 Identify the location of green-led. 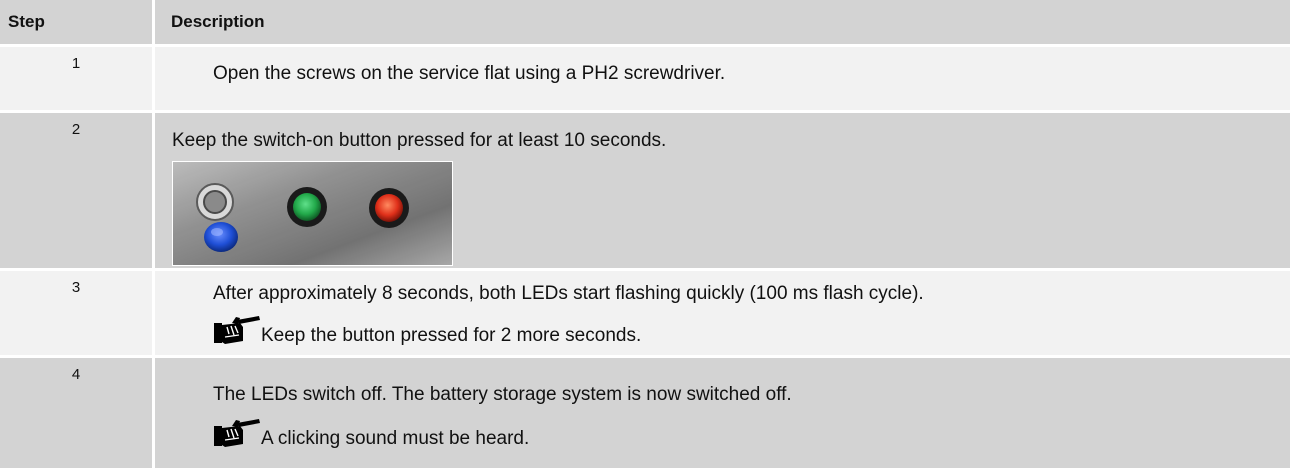
(307, 207).